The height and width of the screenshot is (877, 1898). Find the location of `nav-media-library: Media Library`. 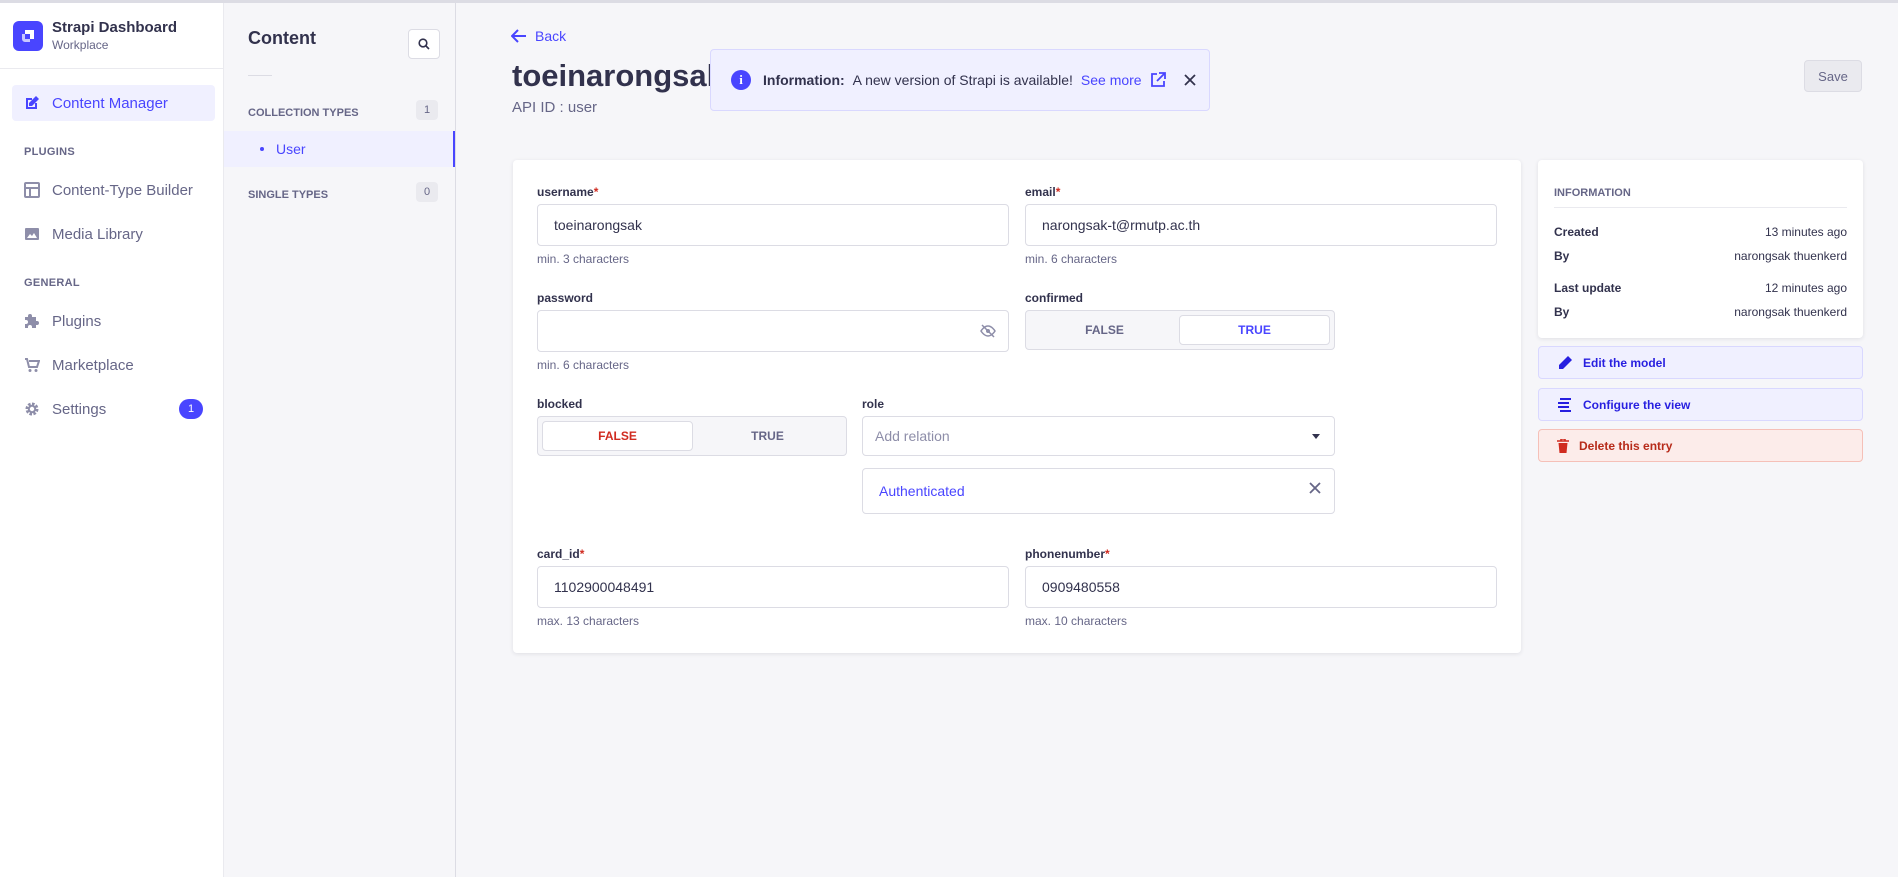

nav-media-library: Media Library is located at coordinates (113, 234).